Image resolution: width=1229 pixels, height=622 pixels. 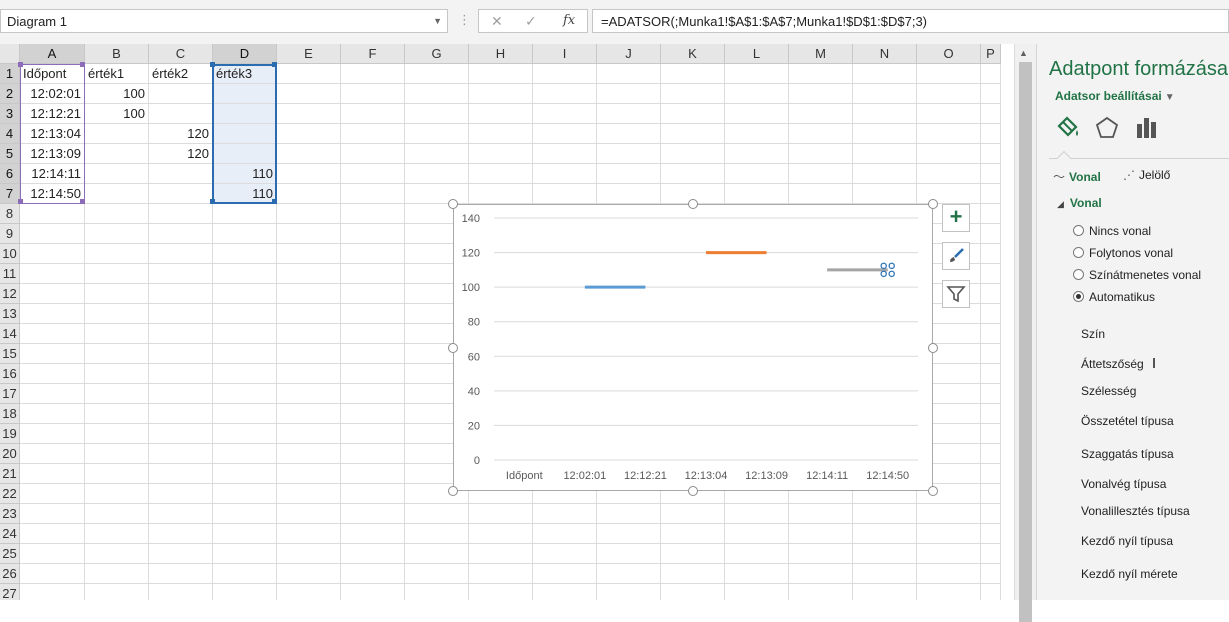 I want to click on cell-o1, so click(x=949, y=74).